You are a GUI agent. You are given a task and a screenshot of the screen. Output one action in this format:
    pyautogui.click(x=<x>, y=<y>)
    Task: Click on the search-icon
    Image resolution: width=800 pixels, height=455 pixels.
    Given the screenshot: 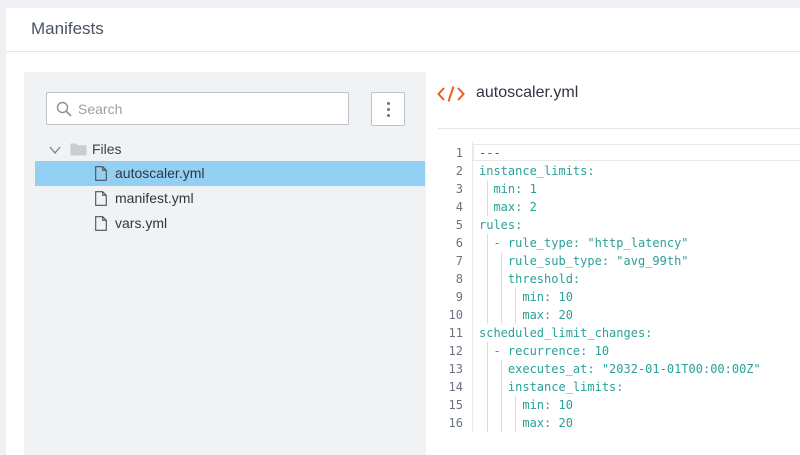 What is the action you would take?
    pyautogui.click(x=64, y=109)
    